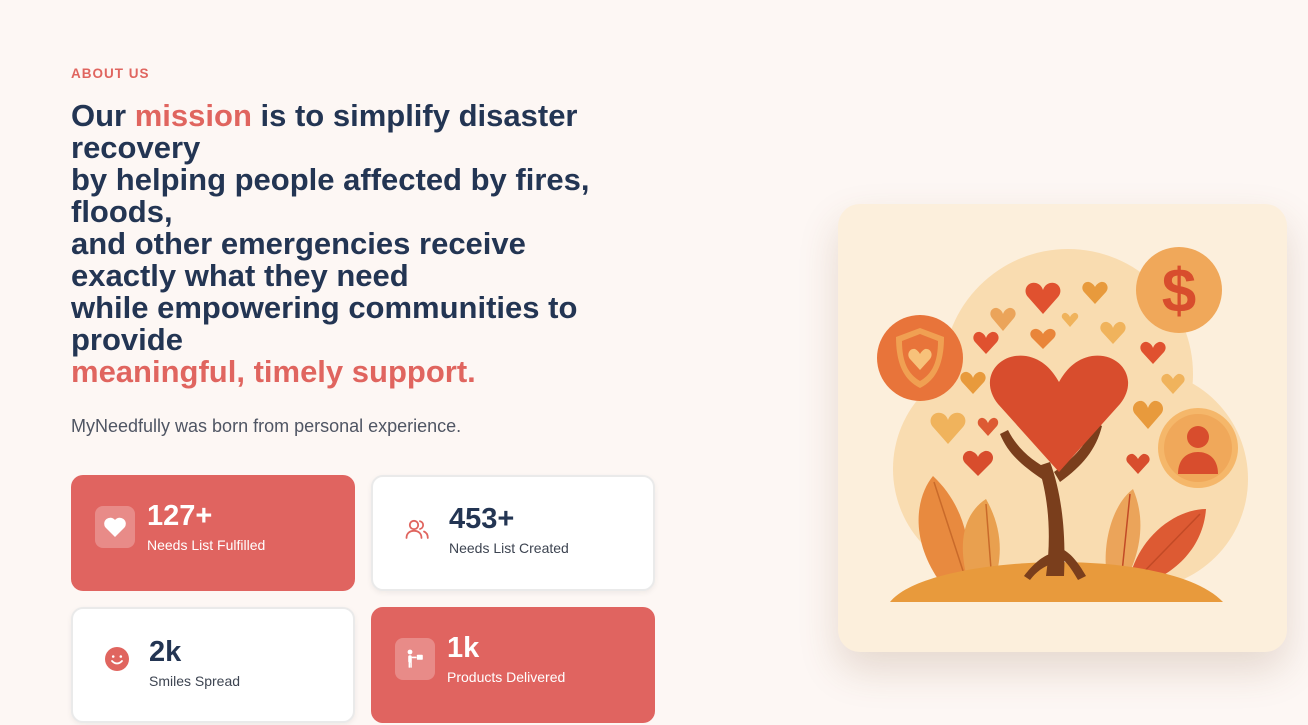 This screenshot has height=725, width=1308. What do you see at coordinates (920, 358) in the screenshot?
I see `shield-heart-icon` at bounding box center [920, 358].